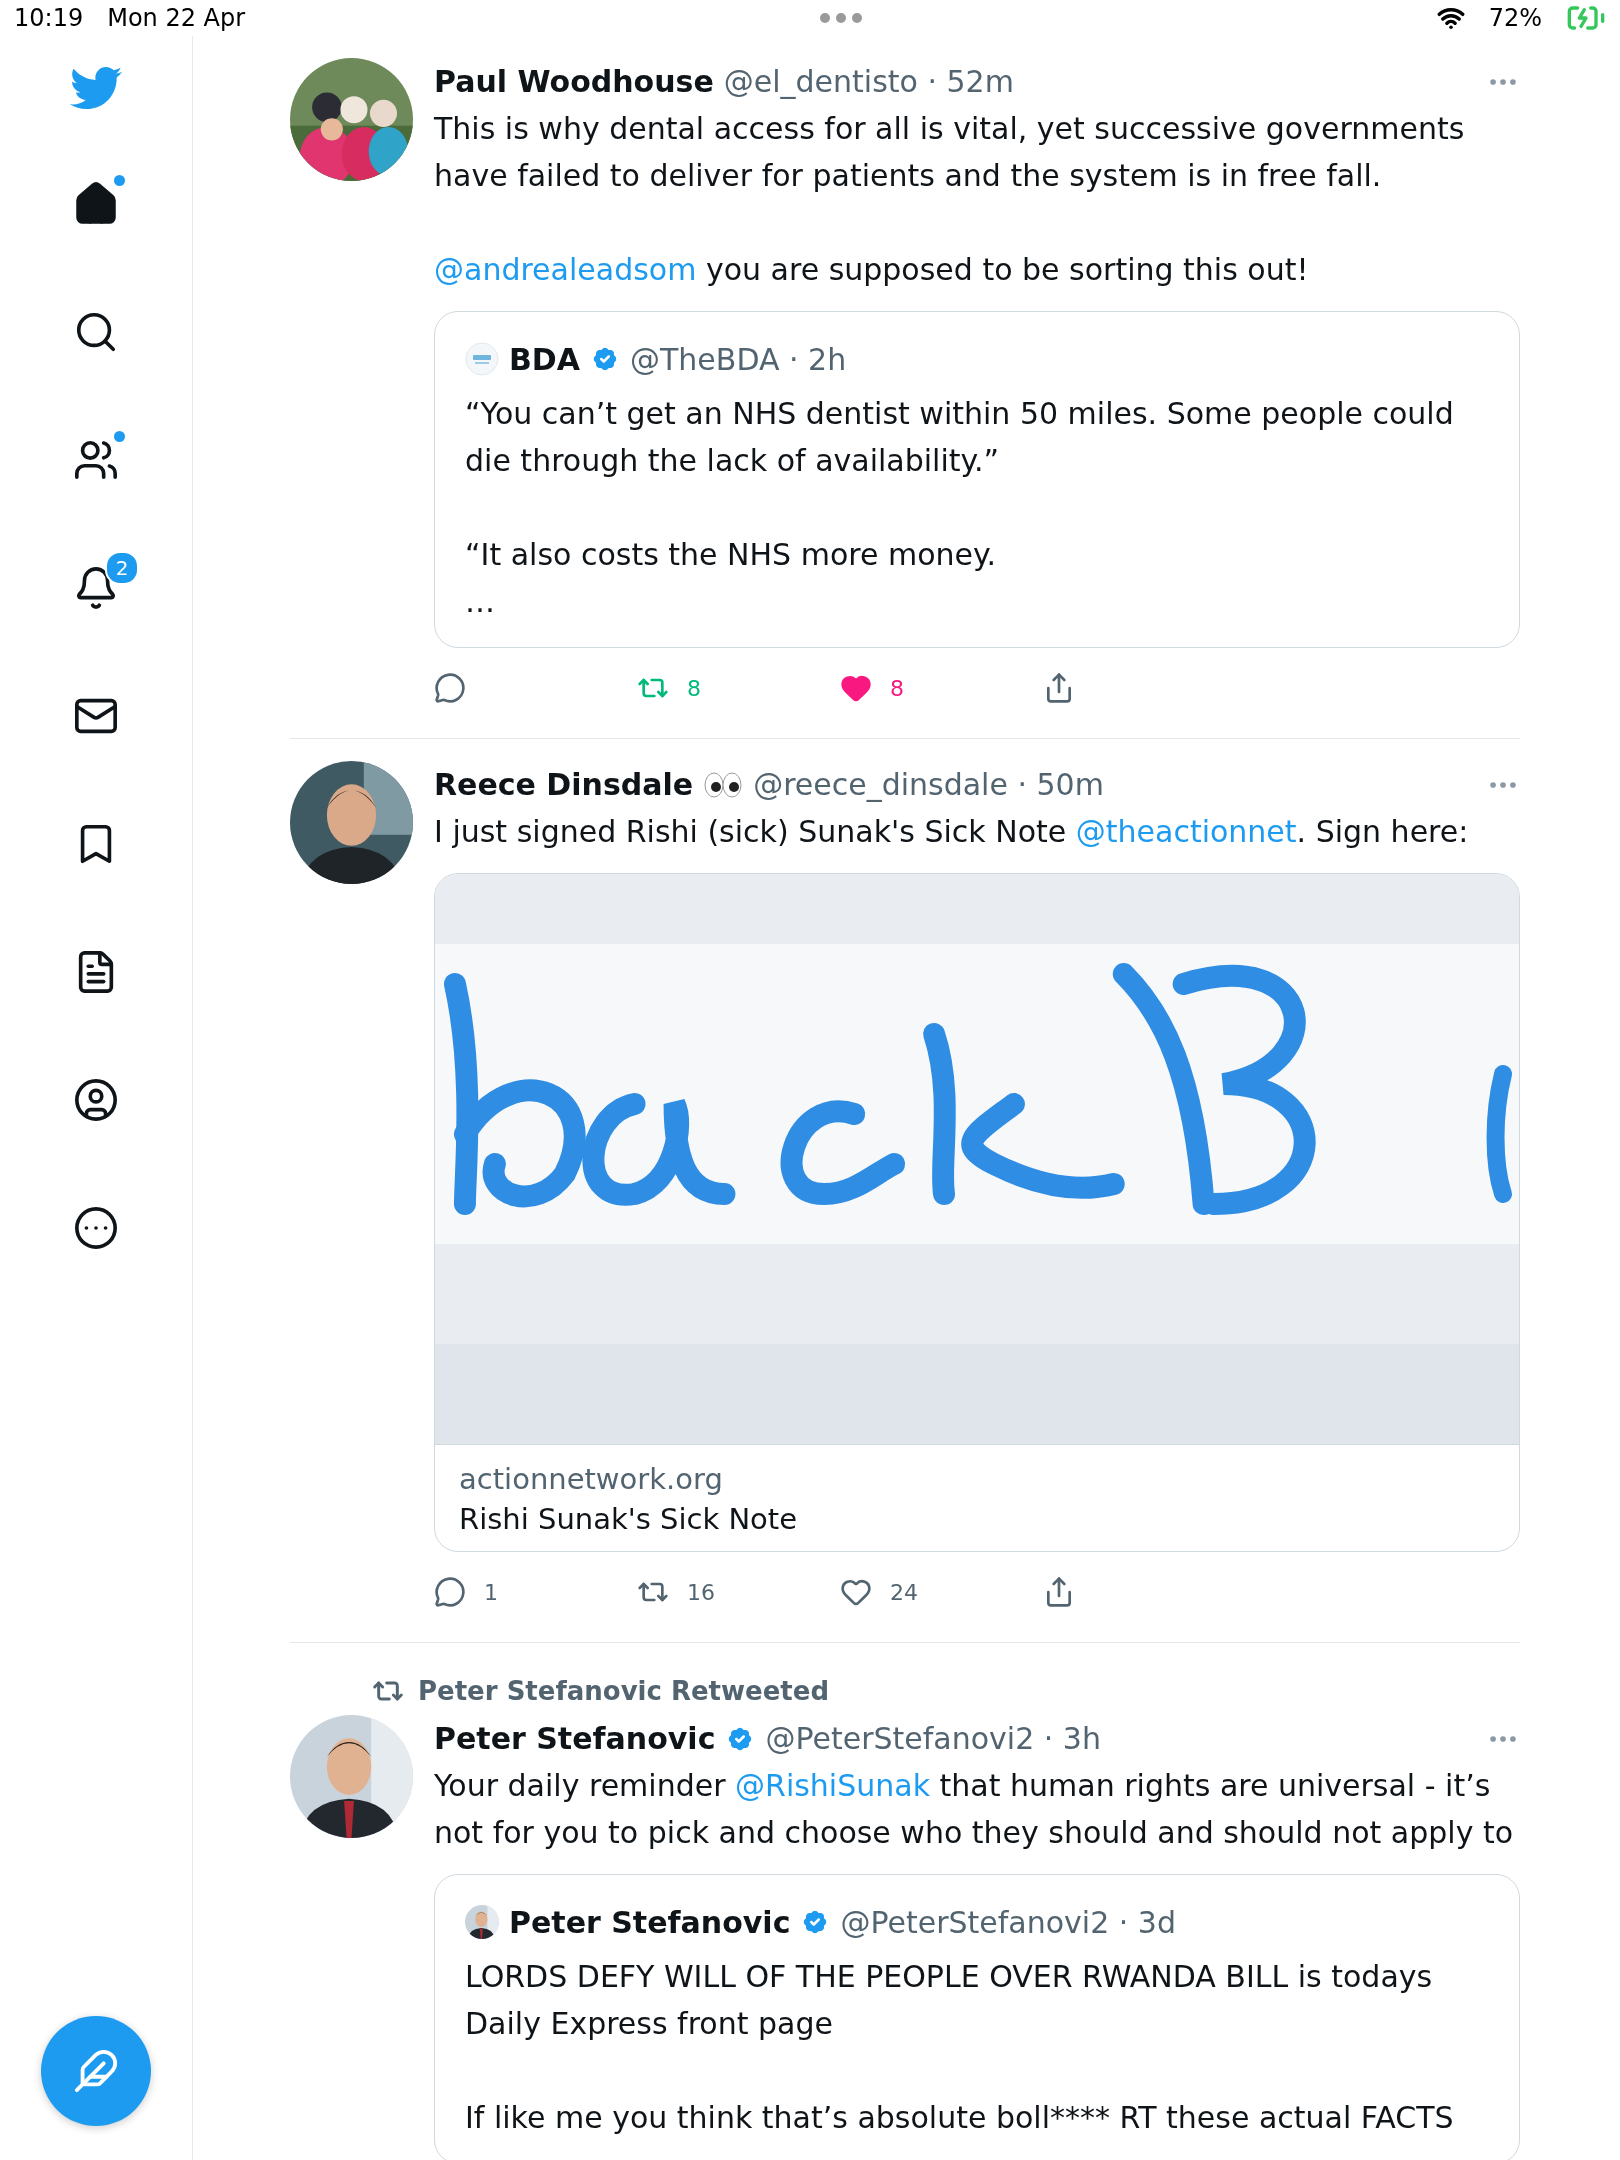 The height and width of the screenshot is (2160, 1620). What do you see at coordinates (738, 359) in the screenshot?
I see `handle-and-time: @TheBDA · 2h` at bounding box center [738, 359].